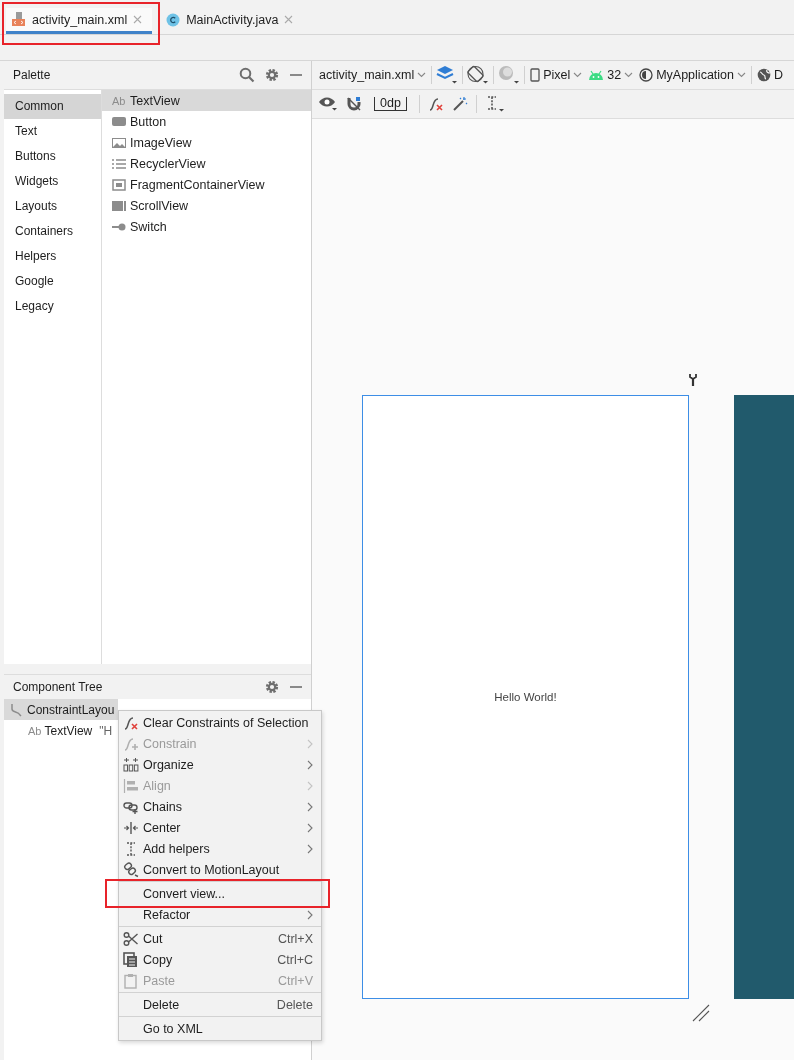 This screenshot has width=794, height=1060. What do you see at coordinates (220, 1028) in the screenshot?
I see `menu-item: Go to XML` at bounding box center [220, 1028].